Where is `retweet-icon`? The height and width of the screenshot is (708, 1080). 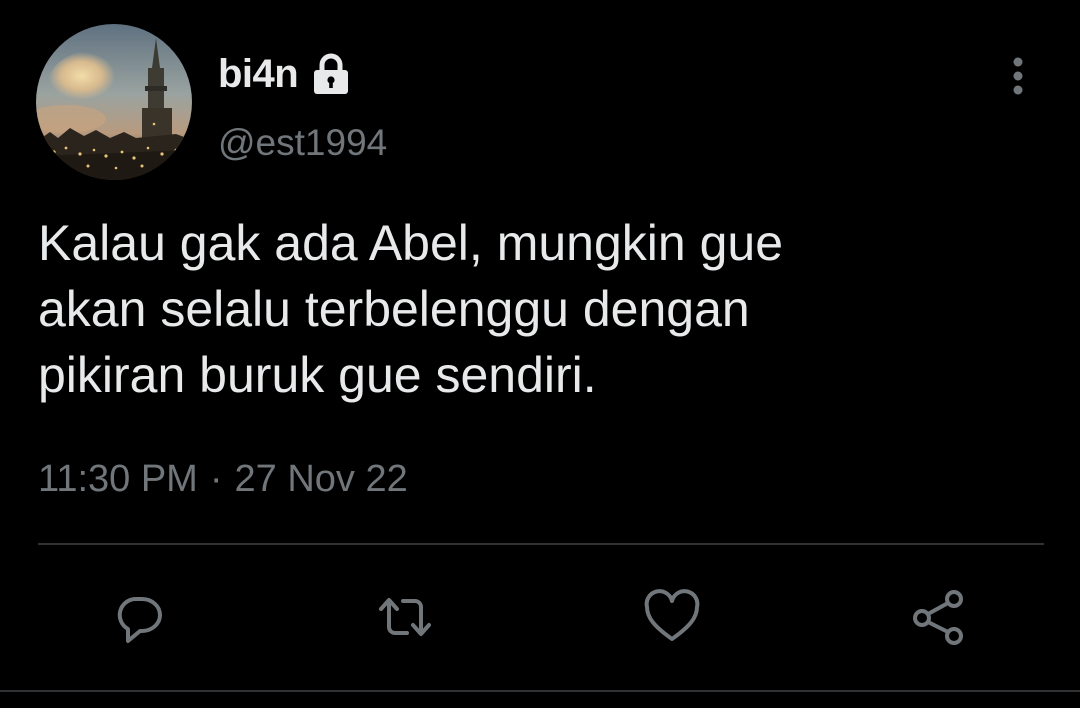 retweet-icon is located at coordinates (405, 617).